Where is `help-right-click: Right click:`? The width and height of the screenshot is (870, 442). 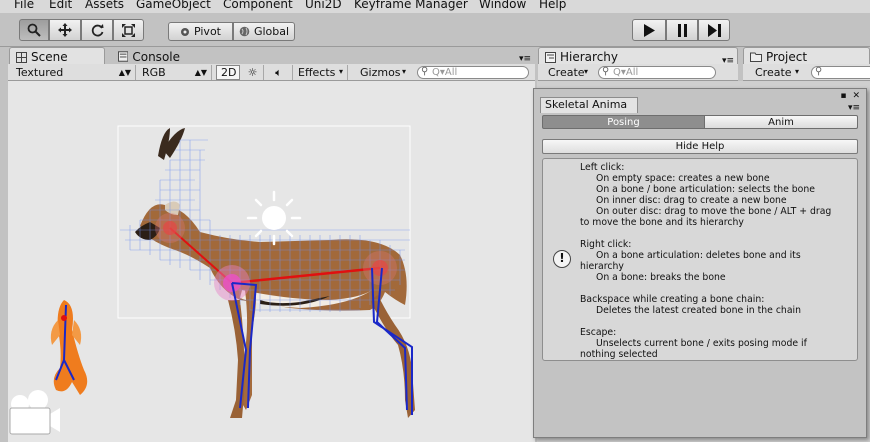 help-right-click: Right click: is located at coordinates (606, 244).